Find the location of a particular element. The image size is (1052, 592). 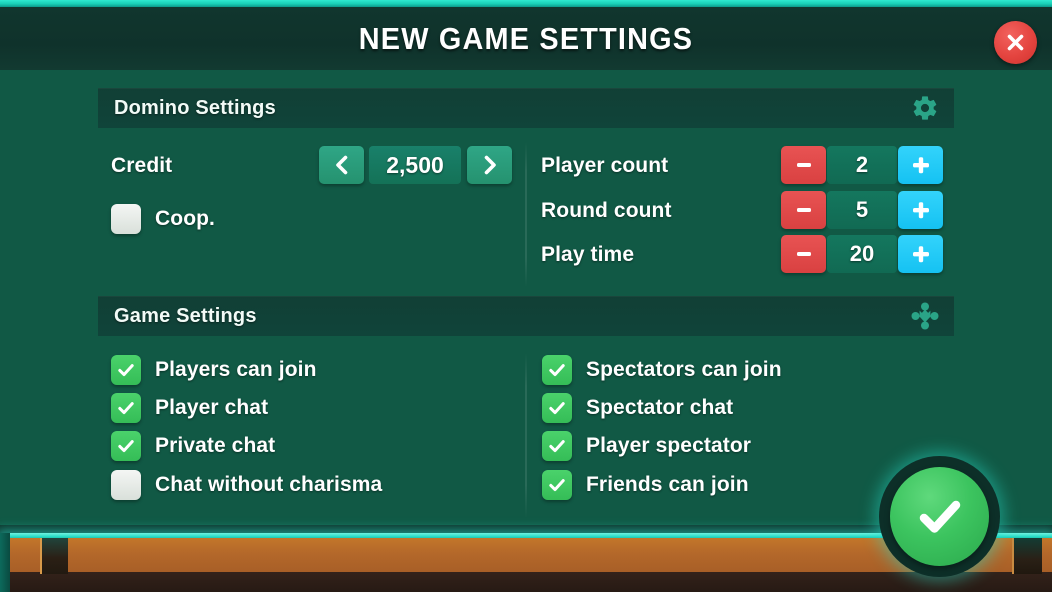

round-count-increase-button is located at coordinates (920, 210).